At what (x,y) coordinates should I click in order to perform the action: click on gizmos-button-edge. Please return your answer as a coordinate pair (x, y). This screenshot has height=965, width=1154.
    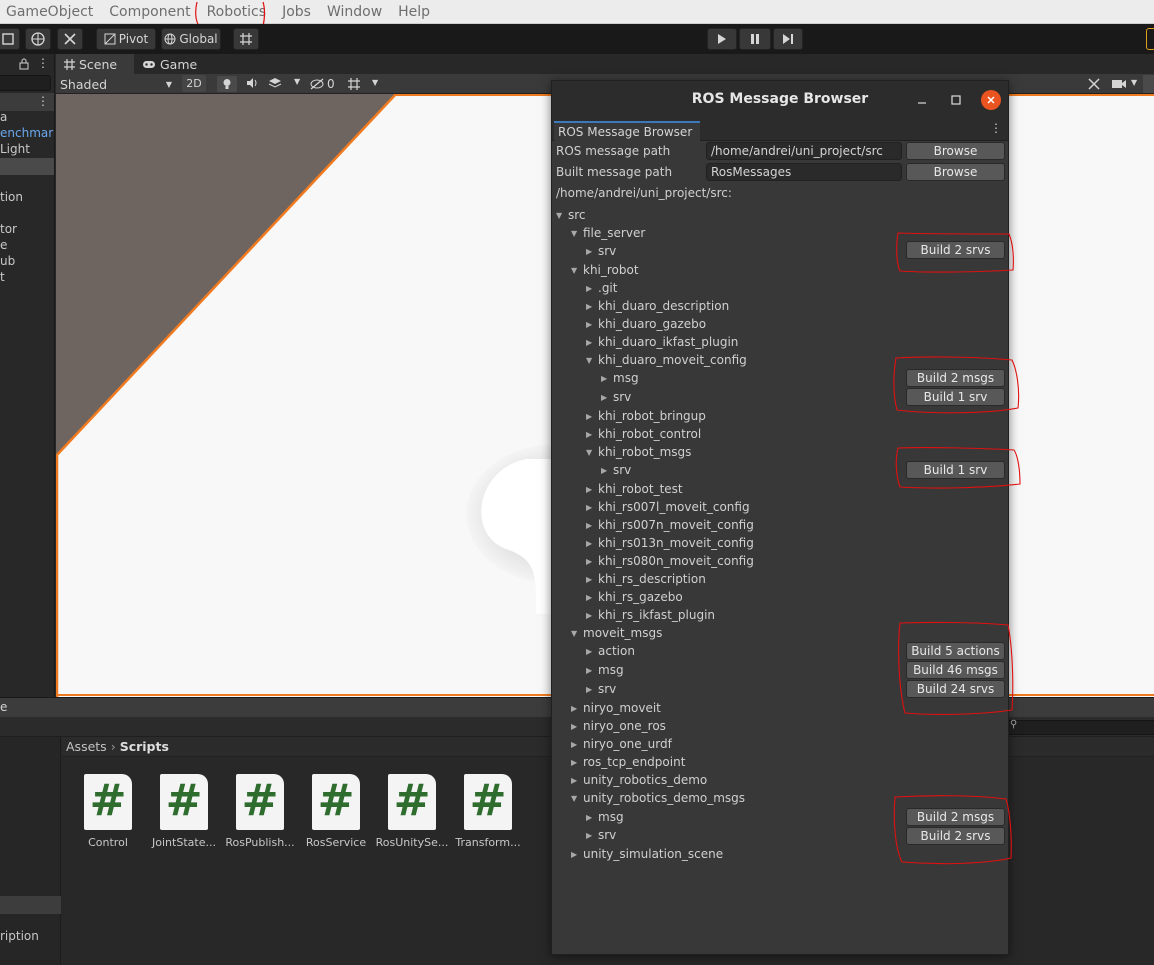
    Looking at the image, I should click on (1148, 84).